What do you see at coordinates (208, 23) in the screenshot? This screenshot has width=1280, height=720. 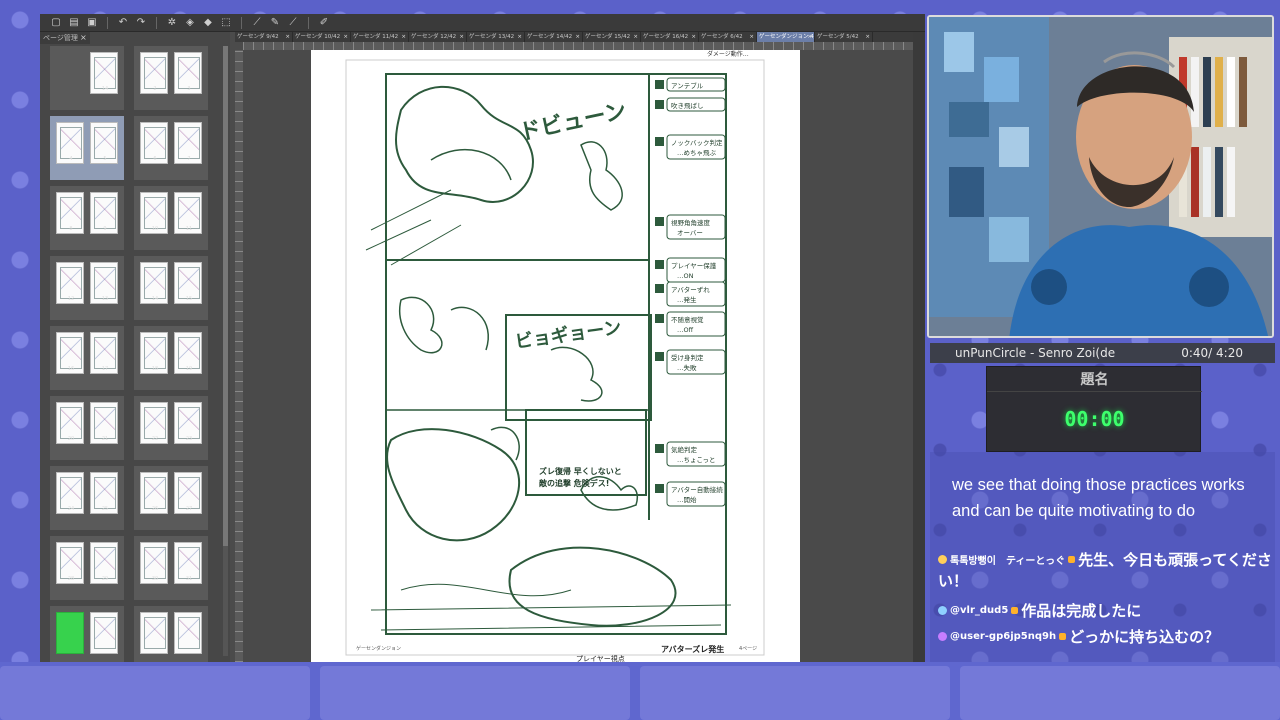 I see `fill-icon: ◆` at bounding box center [208, 23].